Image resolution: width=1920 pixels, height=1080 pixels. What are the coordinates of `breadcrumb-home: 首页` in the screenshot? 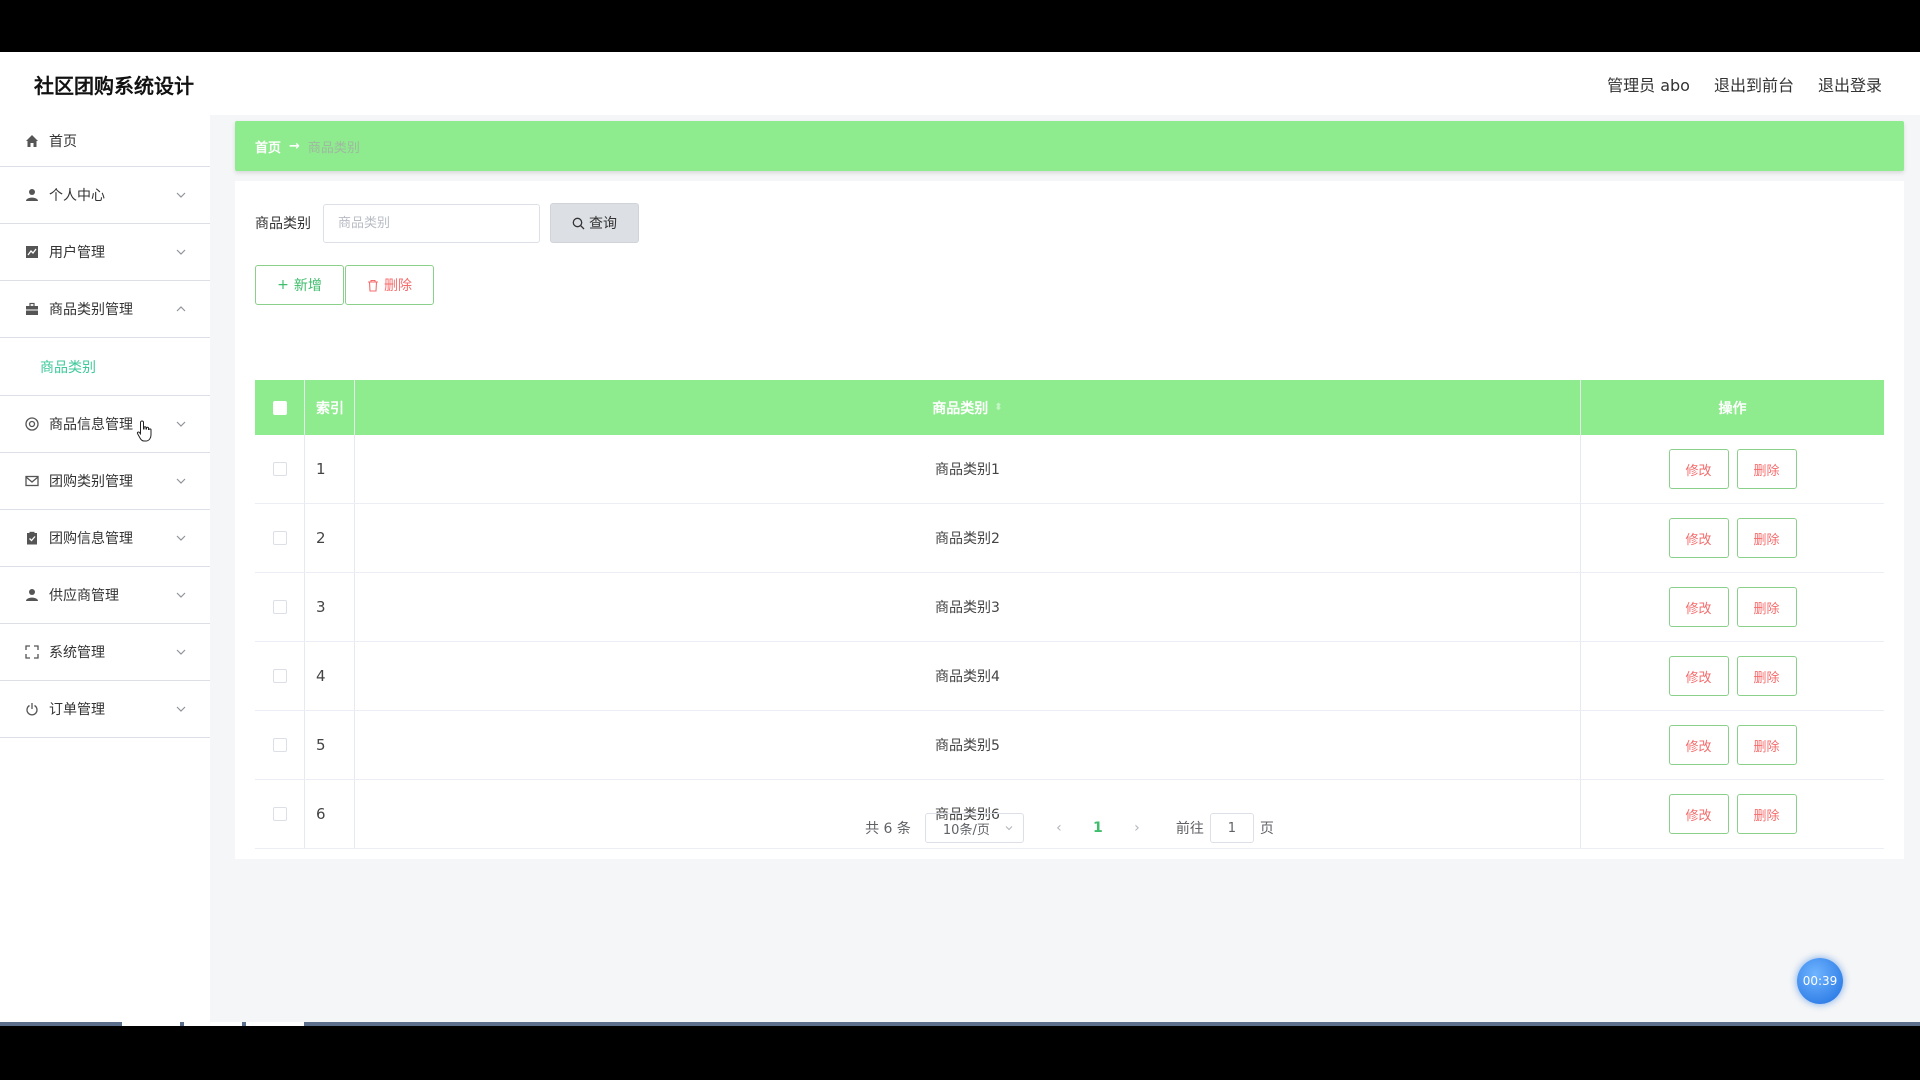 It's located at (268, 146).